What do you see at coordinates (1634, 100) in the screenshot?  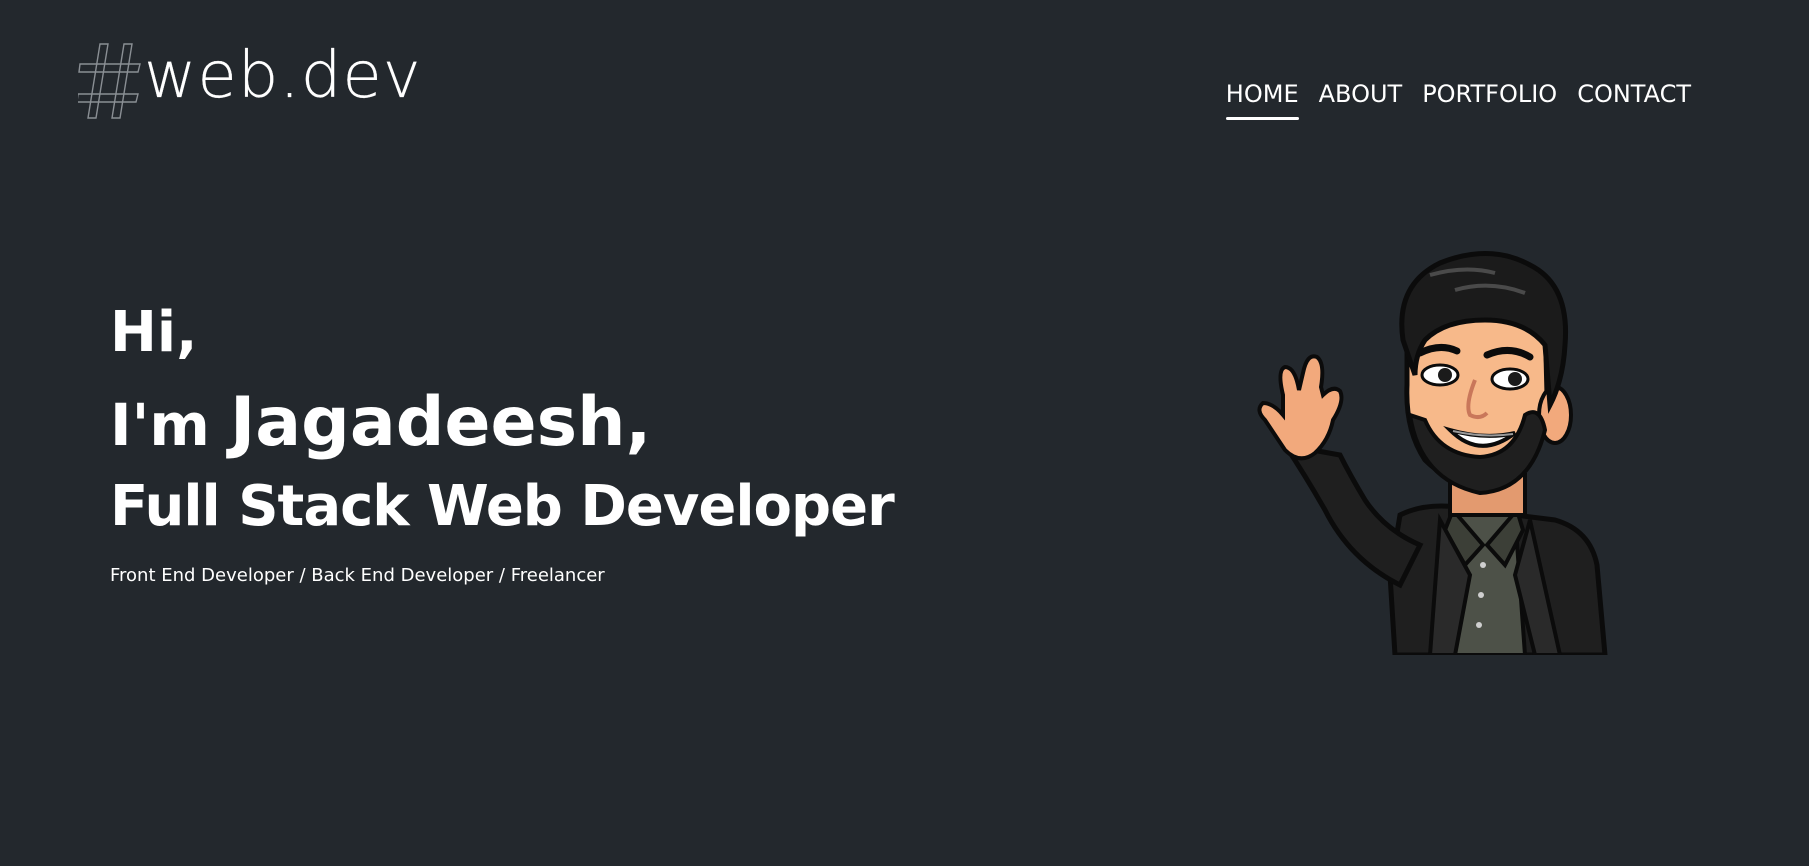 I see `nav-contact: CONTACT` at bounding box center [1634, 100].